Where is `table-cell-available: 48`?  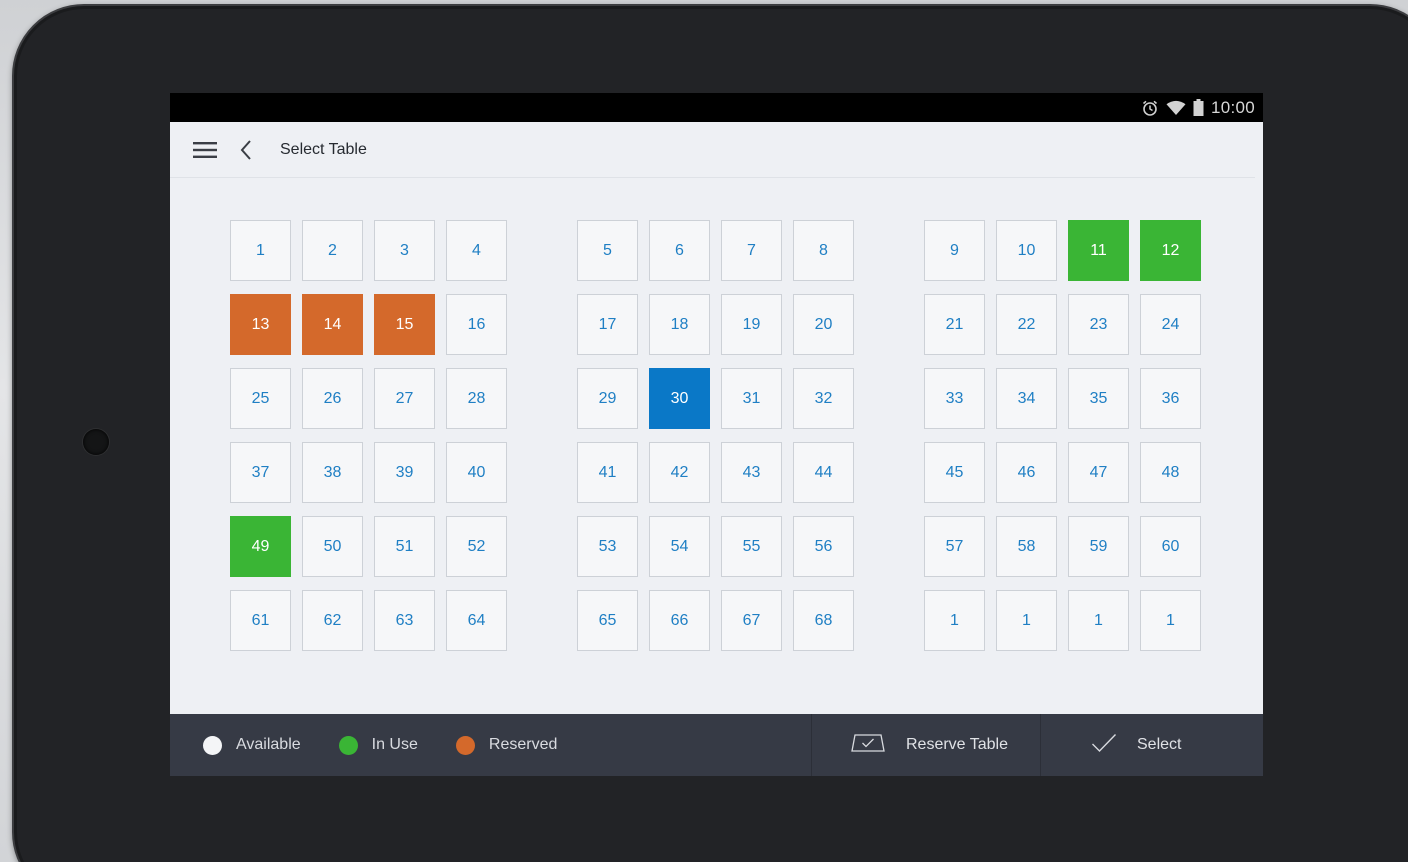
table-cell-available: 48 is located at coordinates (1170, 472).